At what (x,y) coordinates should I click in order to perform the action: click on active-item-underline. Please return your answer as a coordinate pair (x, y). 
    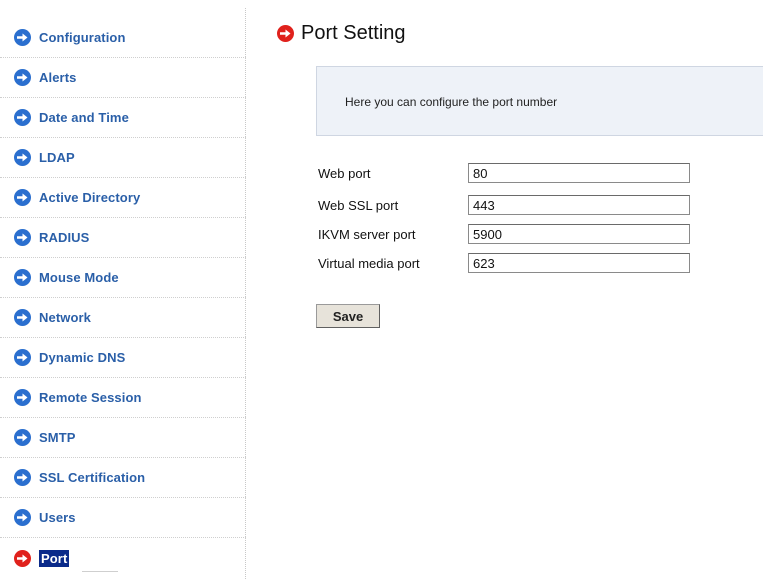
    Looking at the image, I should click on (100, 571).